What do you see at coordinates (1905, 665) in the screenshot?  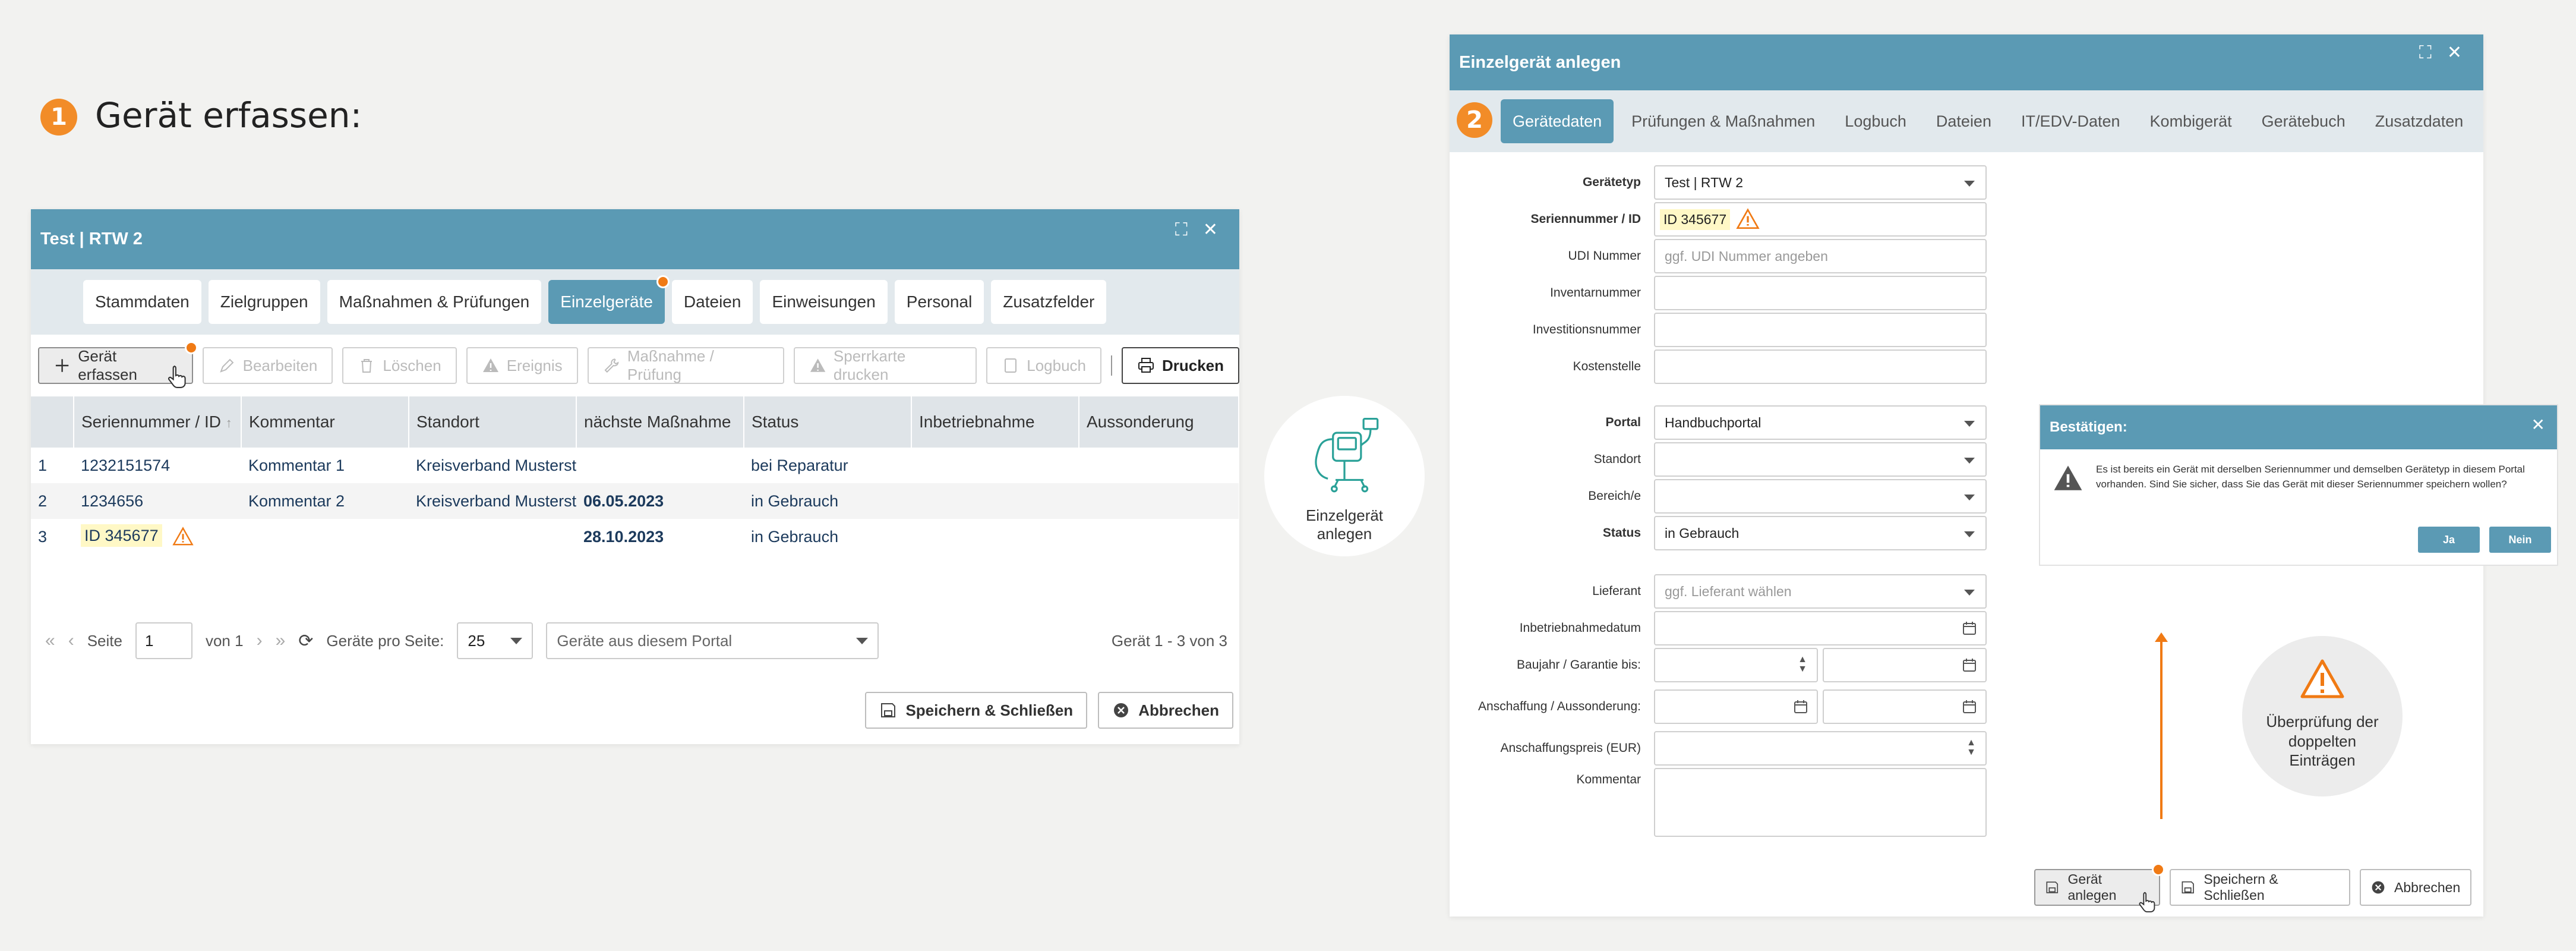 I see `warranty-date-input` at bounding box center [1905, 665].